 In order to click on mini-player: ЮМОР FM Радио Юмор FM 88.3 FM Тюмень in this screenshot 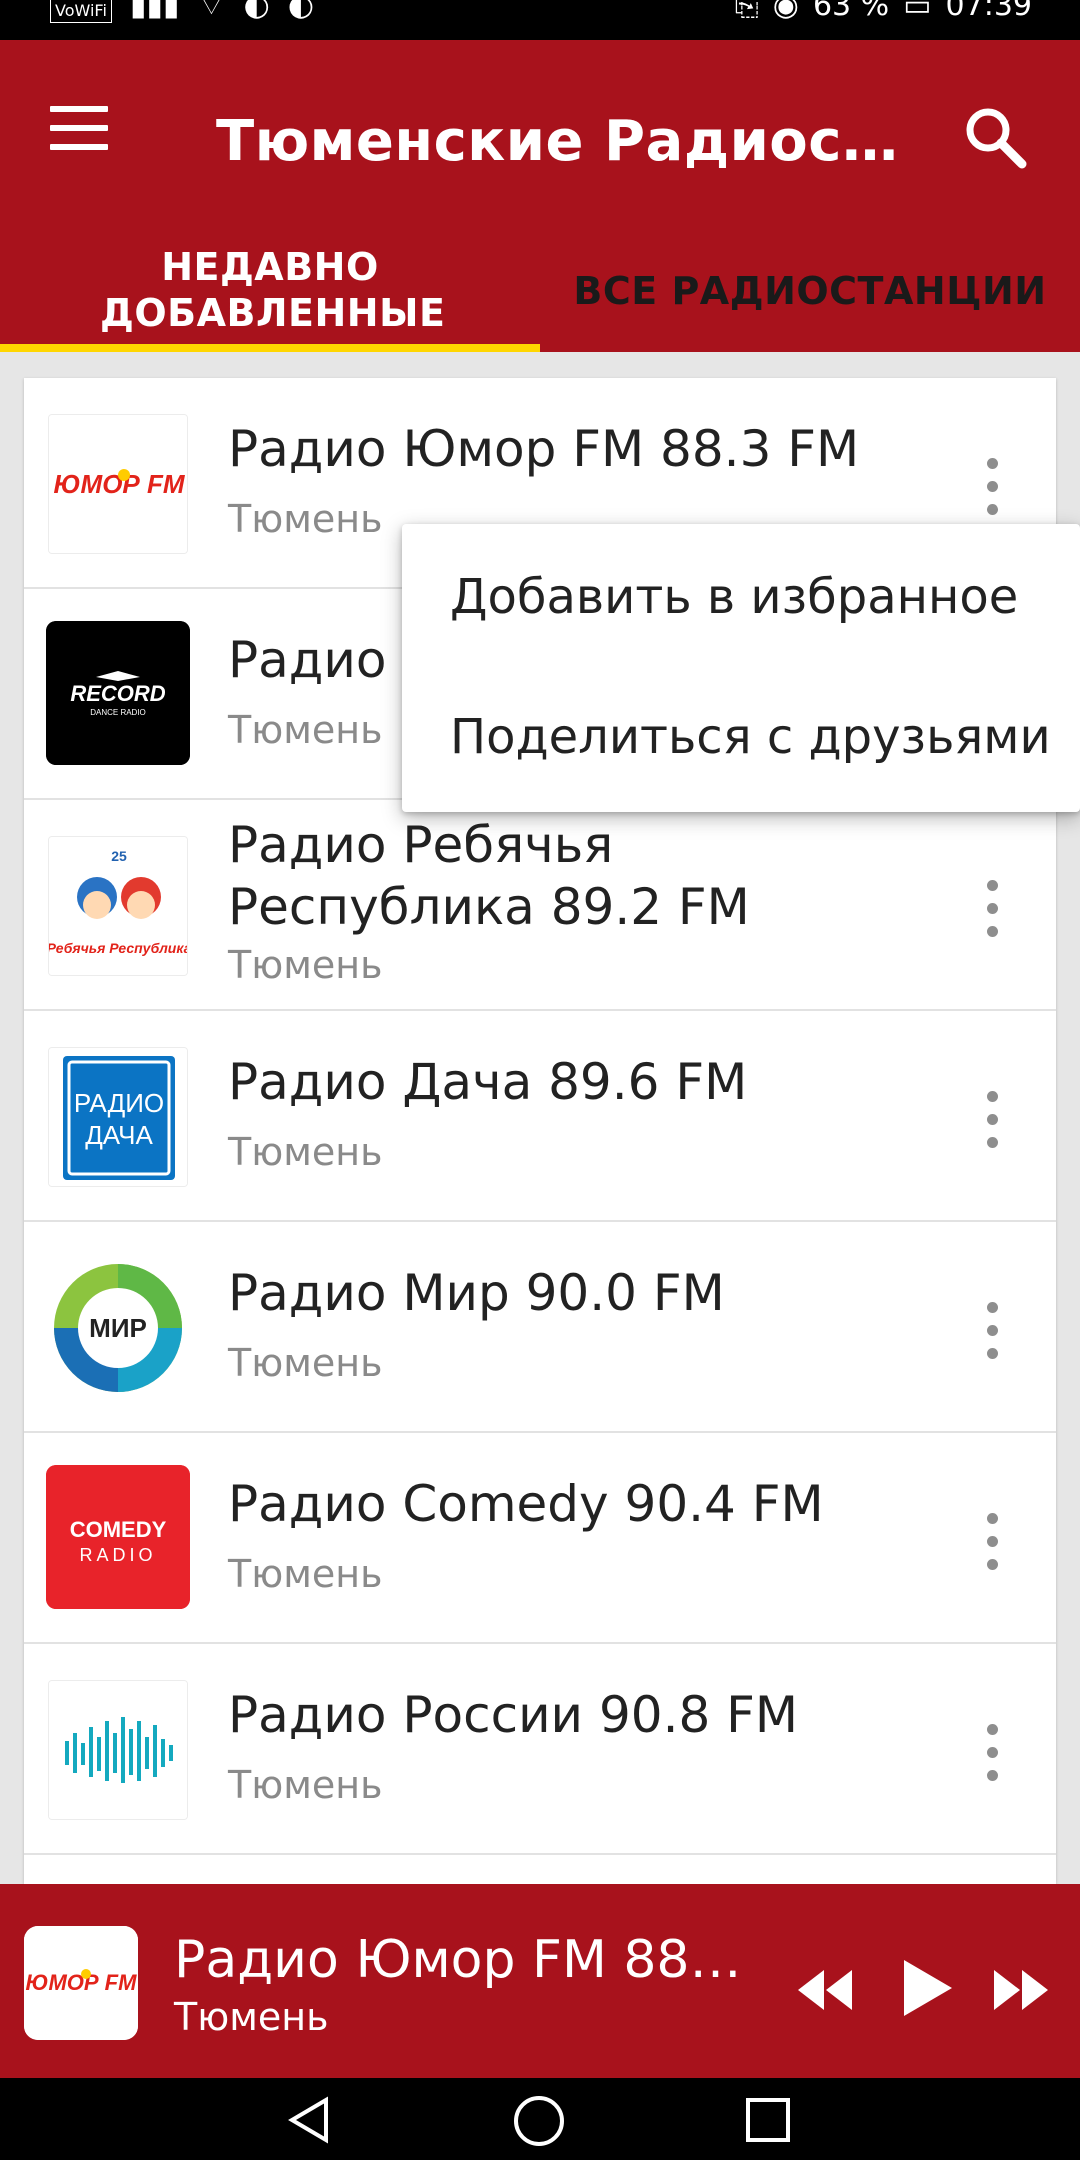, I will do `click(540, 1981)`.